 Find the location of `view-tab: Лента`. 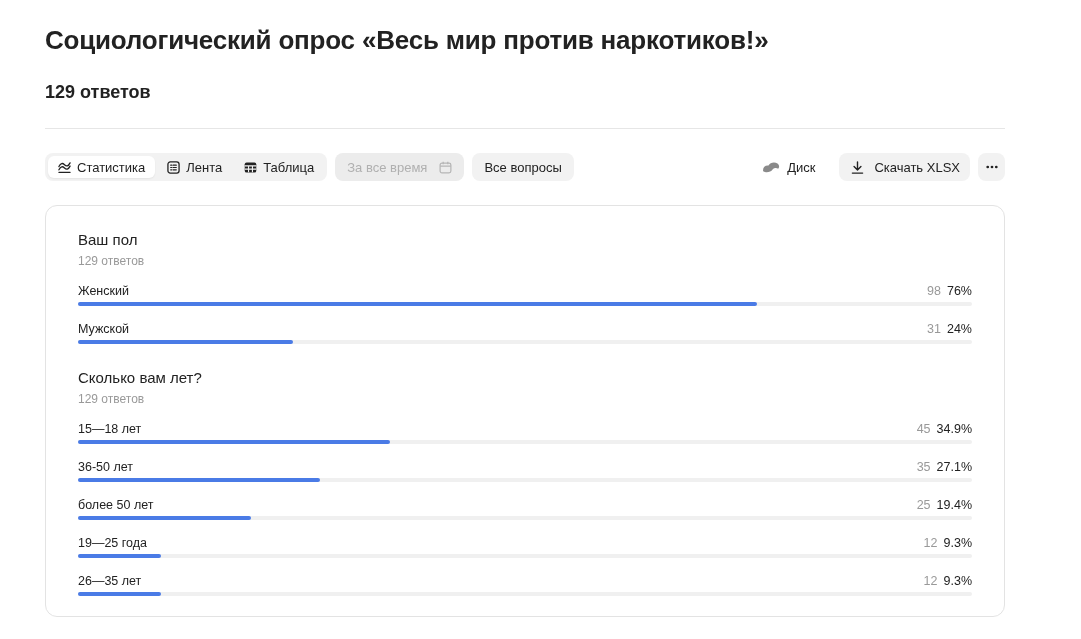

view-tab: Лента is located at coordinates (195, 167).